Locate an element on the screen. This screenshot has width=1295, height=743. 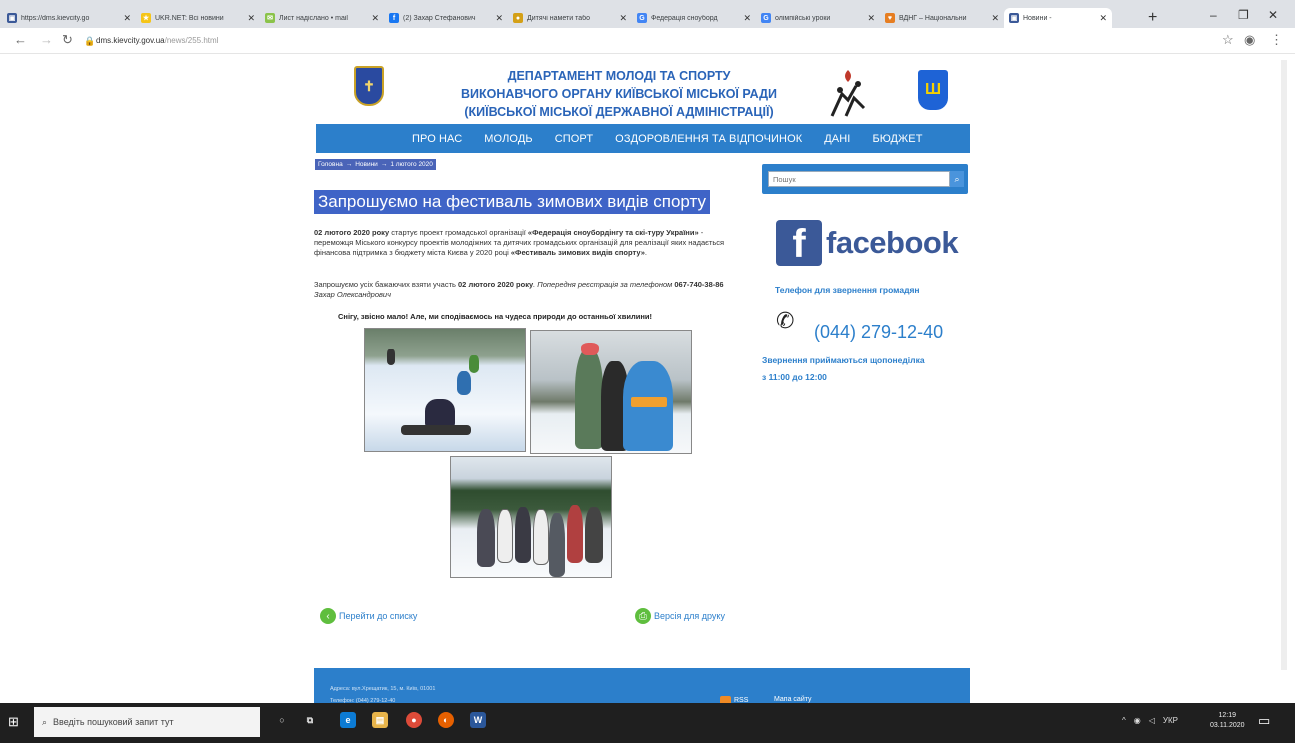
nav-sport: СПОРТ is located at coordinates (574, 139).